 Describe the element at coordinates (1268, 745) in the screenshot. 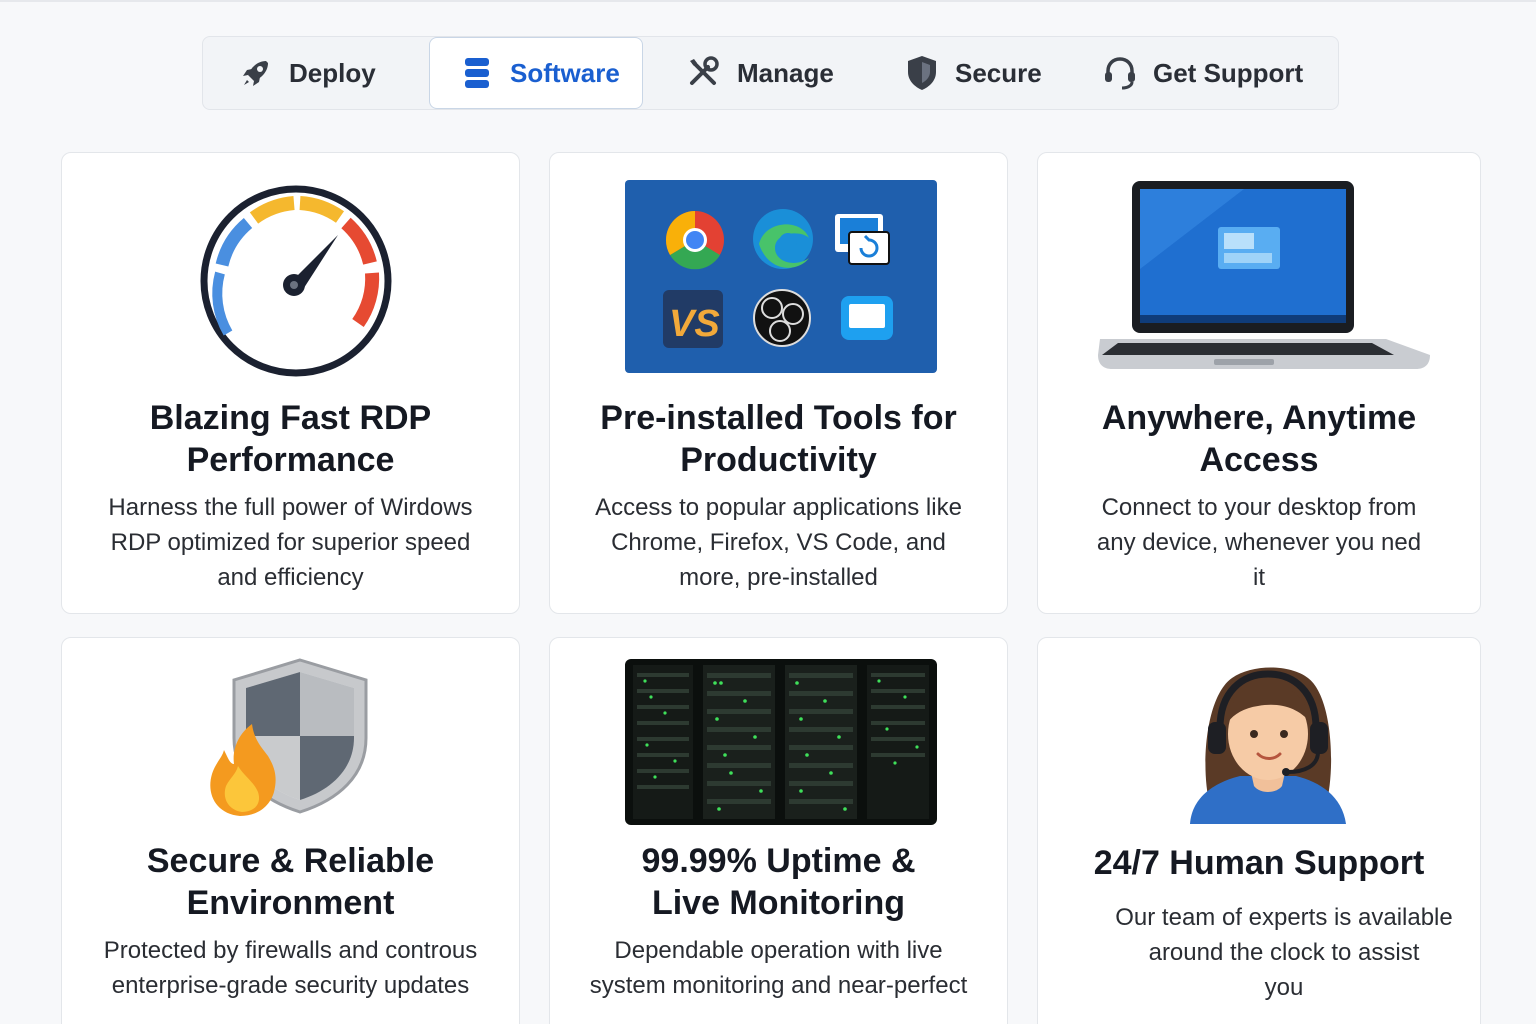

I see `support-agent-icon` at that location.